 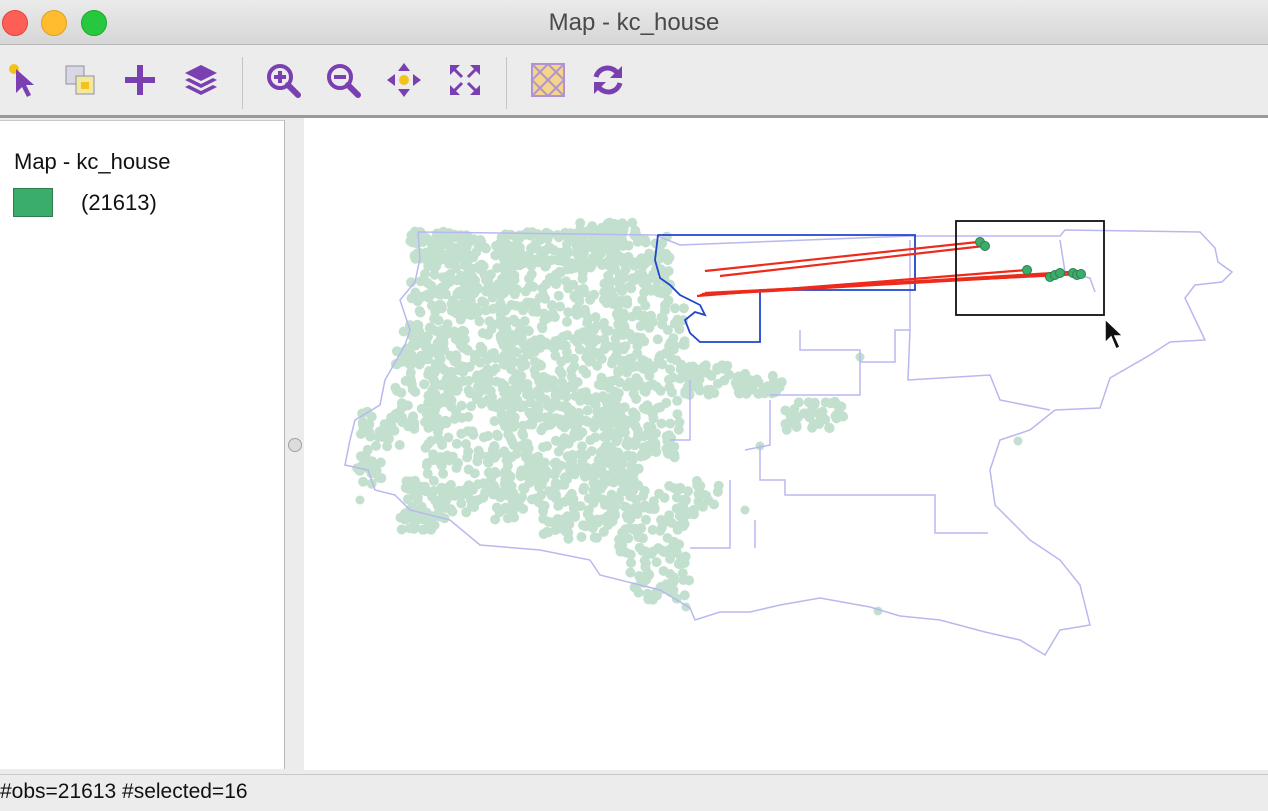 What do you see at coordinates (608, 80) in the screenshot?
I see `refresh-button` at bounding box center [608, 80].